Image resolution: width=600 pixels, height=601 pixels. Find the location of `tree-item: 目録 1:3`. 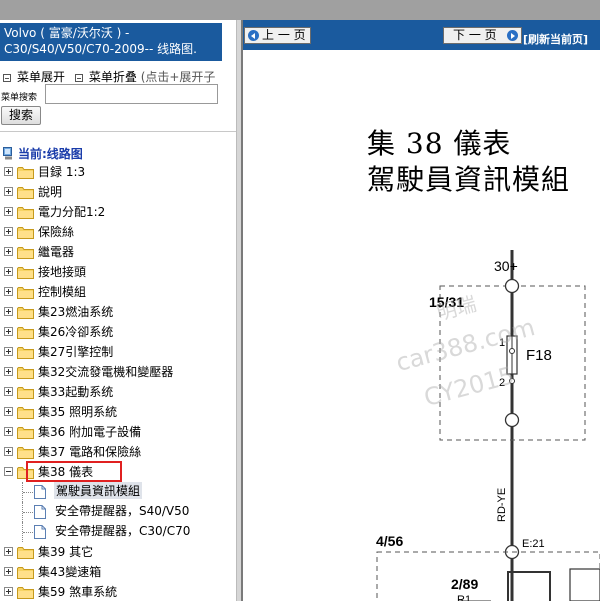

tree-item: 目録 1:3 is located at coordinates (119, 172).